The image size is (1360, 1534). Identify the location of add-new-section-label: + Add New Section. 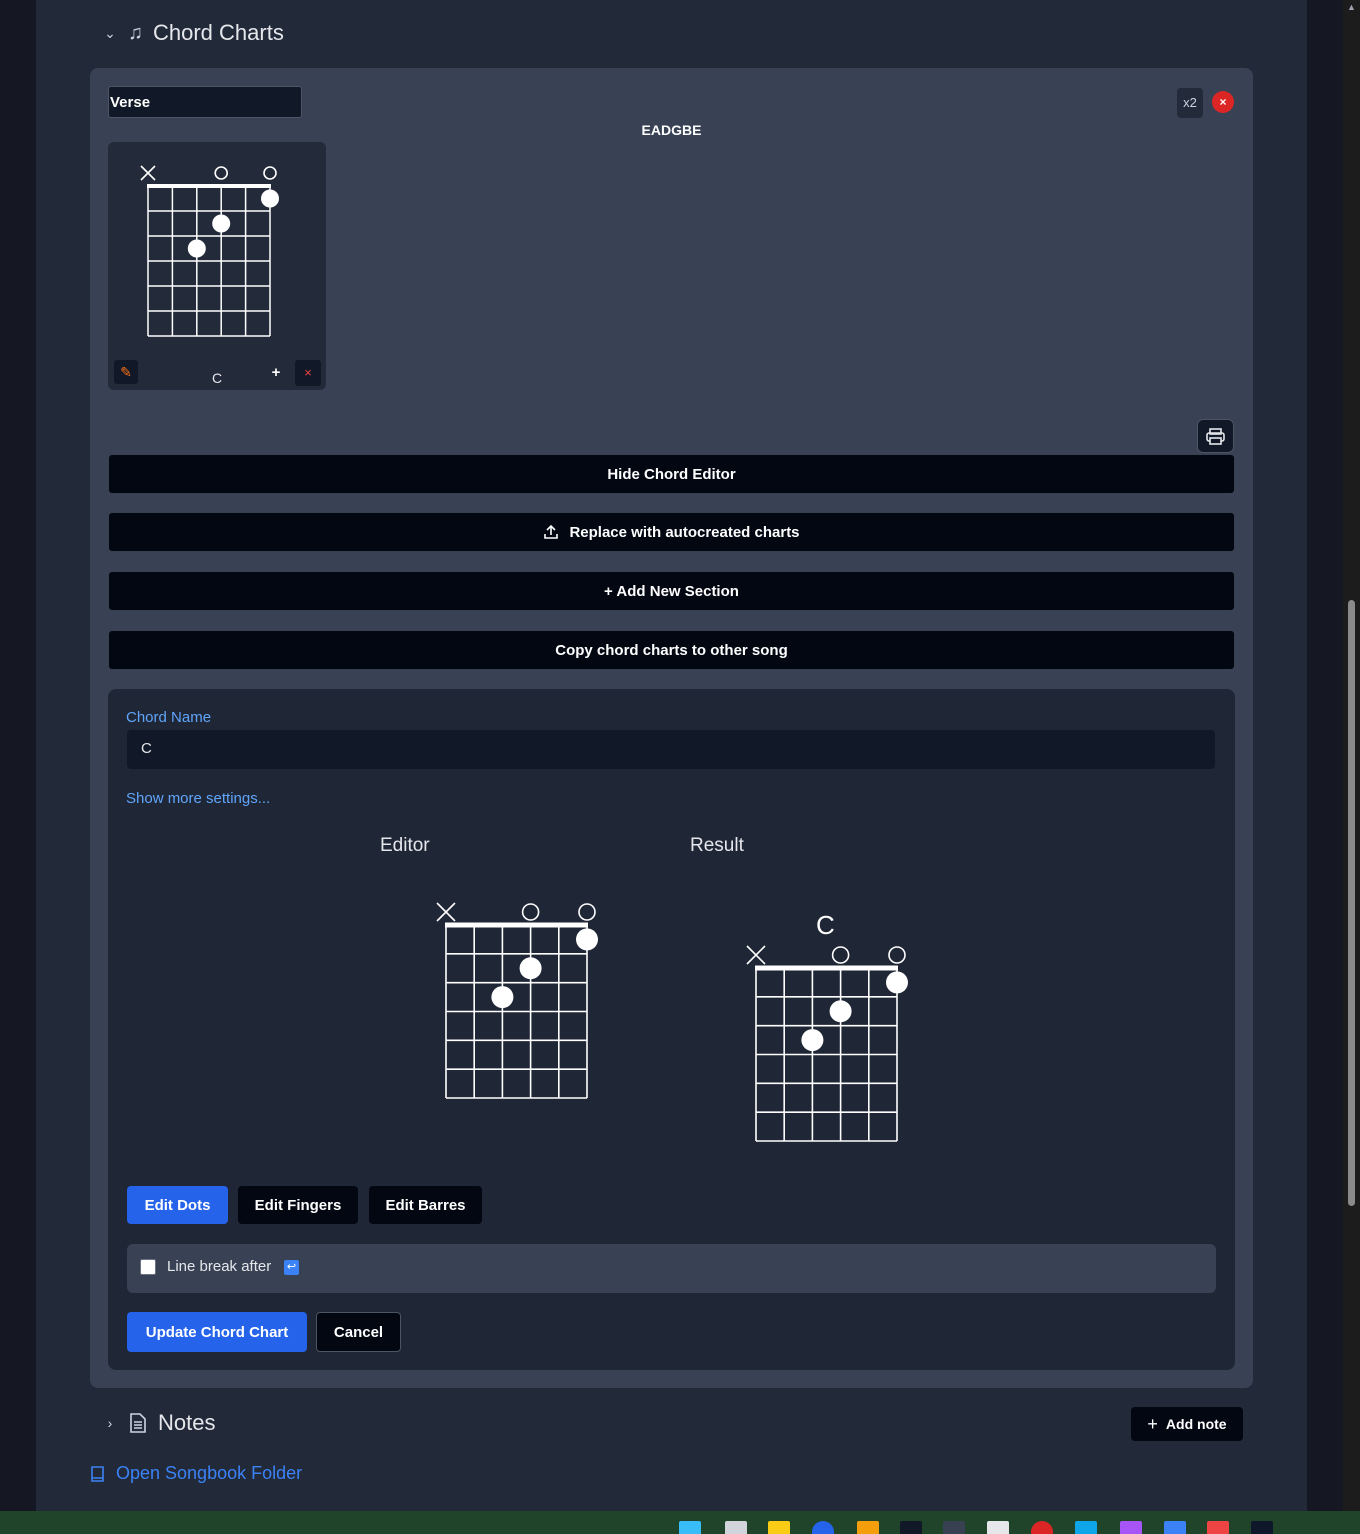
(671, 591).